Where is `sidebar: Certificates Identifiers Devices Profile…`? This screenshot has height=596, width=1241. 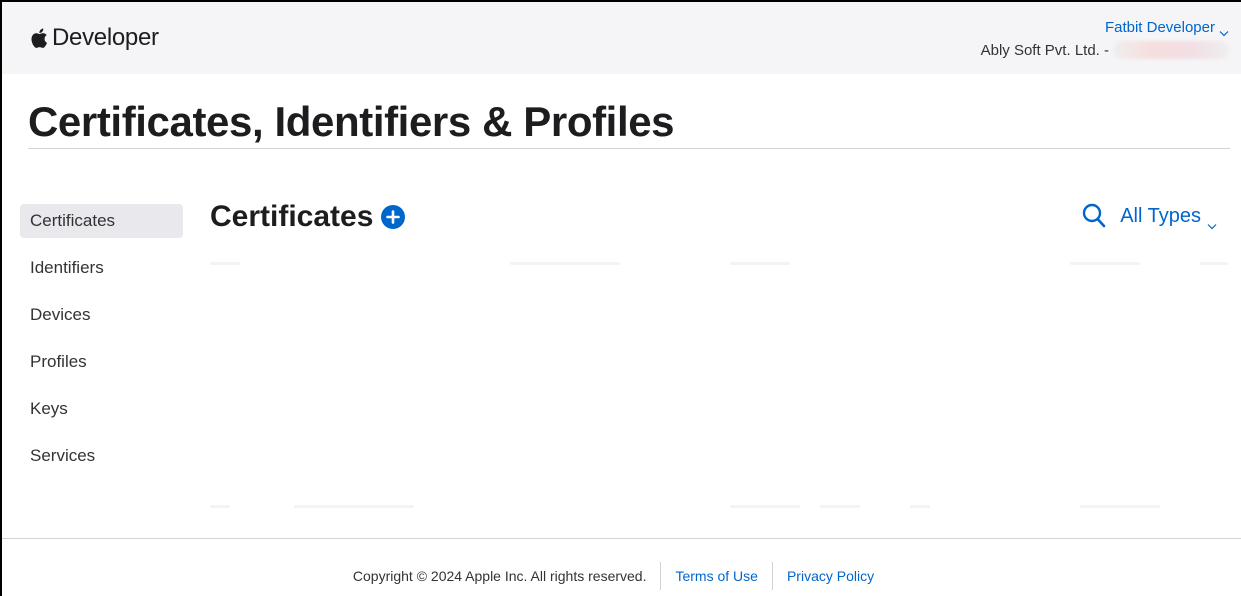 sidebar: Certificates Identifiers Devices Profile… is located at coordinates (101, 345).